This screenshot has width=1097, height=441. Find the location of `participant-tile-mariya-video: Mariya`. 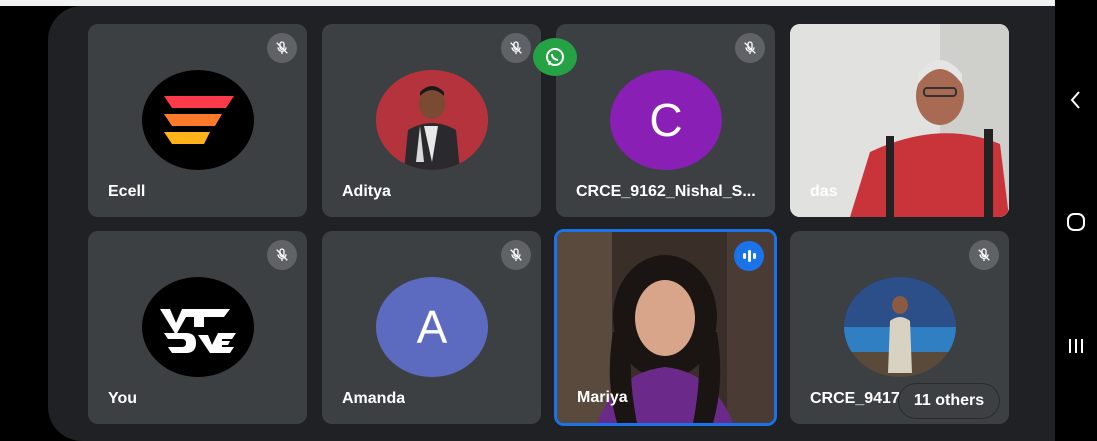

participant-tile-mariya-video: Mariya is located at coordinates (665, 327).